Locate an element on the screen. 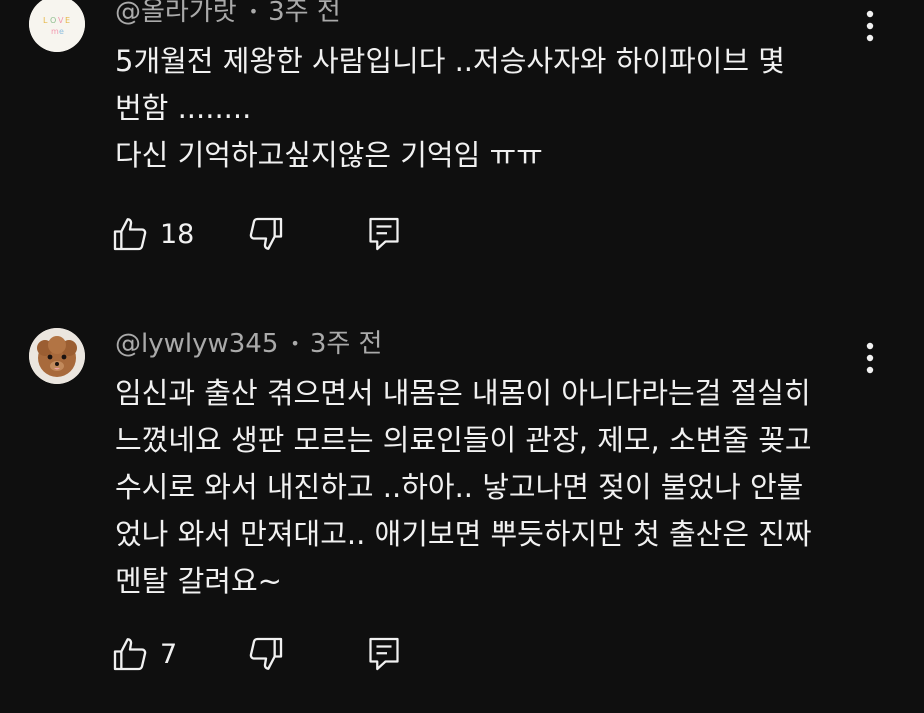 The image size is (924, 713). avatar is located at coordinates (57, 356).